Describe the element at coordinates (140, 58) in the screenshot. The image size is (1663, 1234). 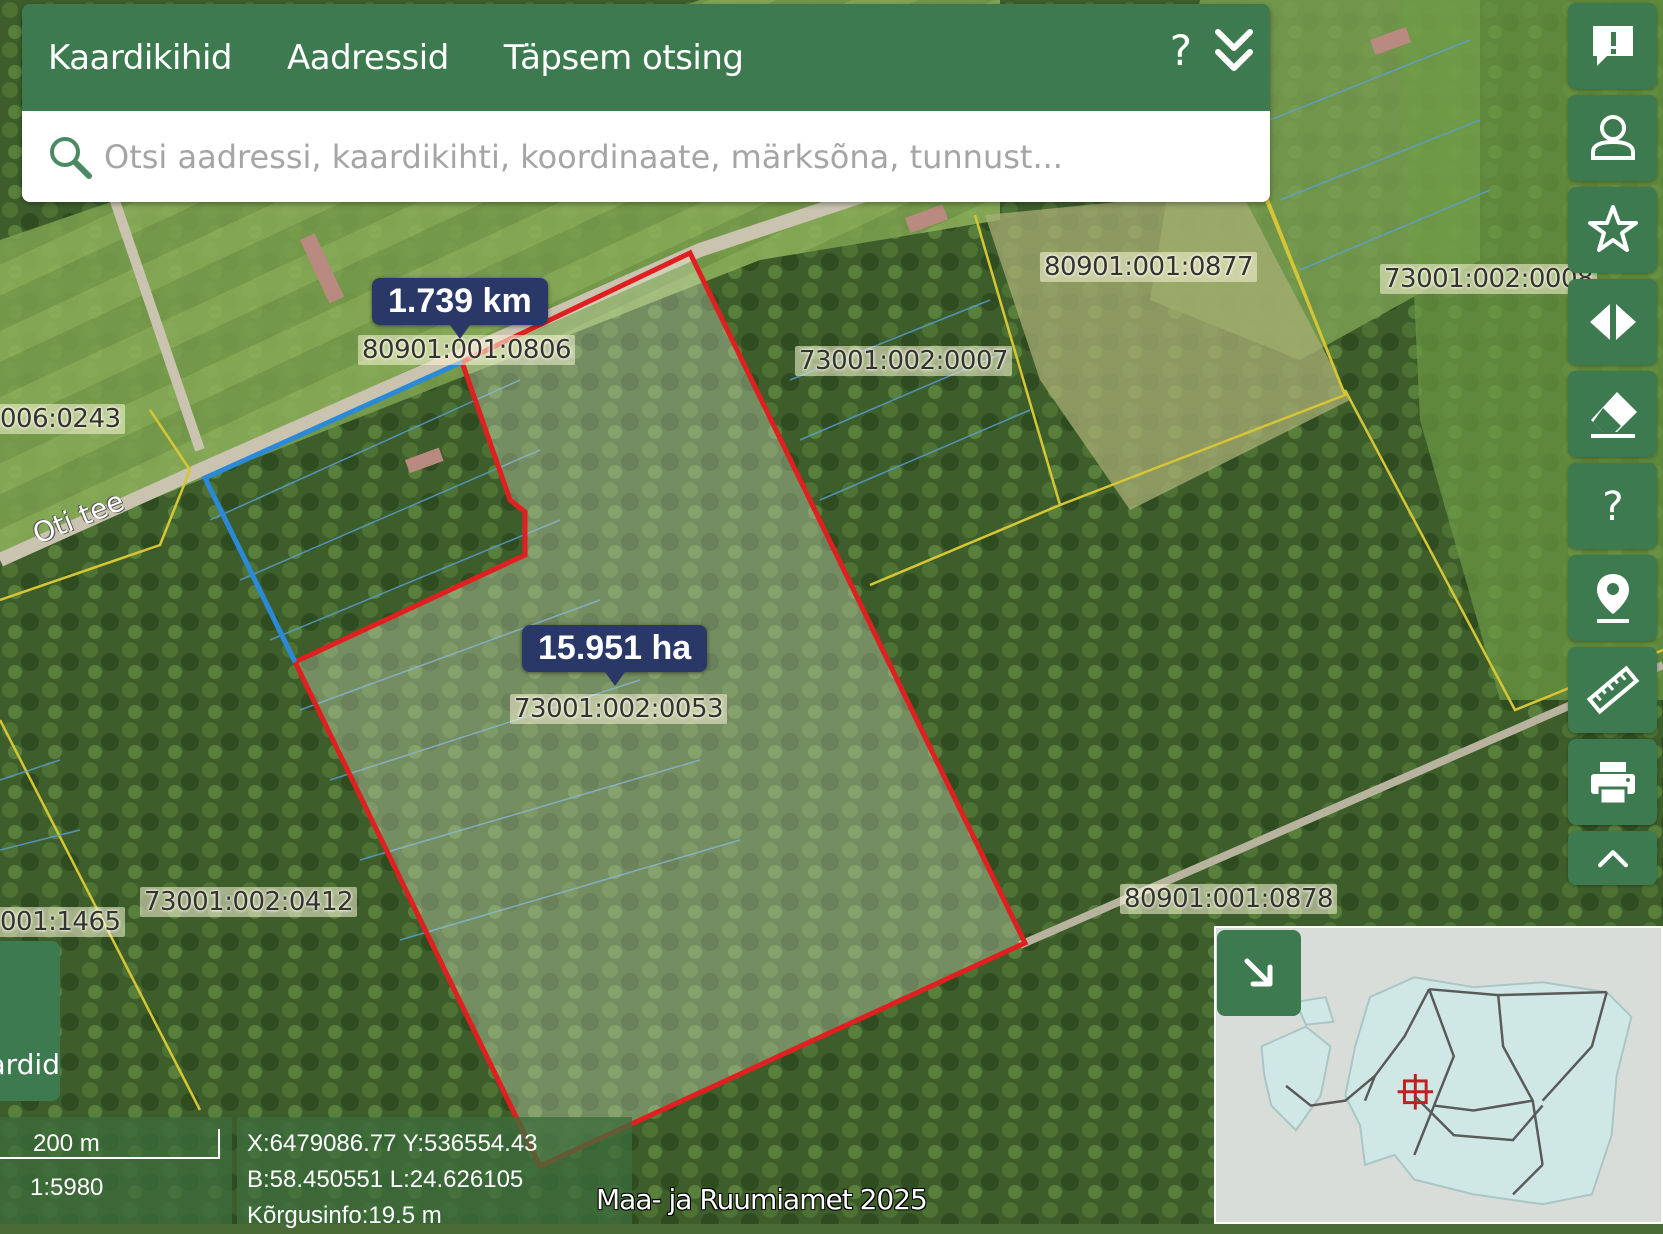
I see `tab-map-layers: Kaardikihid` at that location.